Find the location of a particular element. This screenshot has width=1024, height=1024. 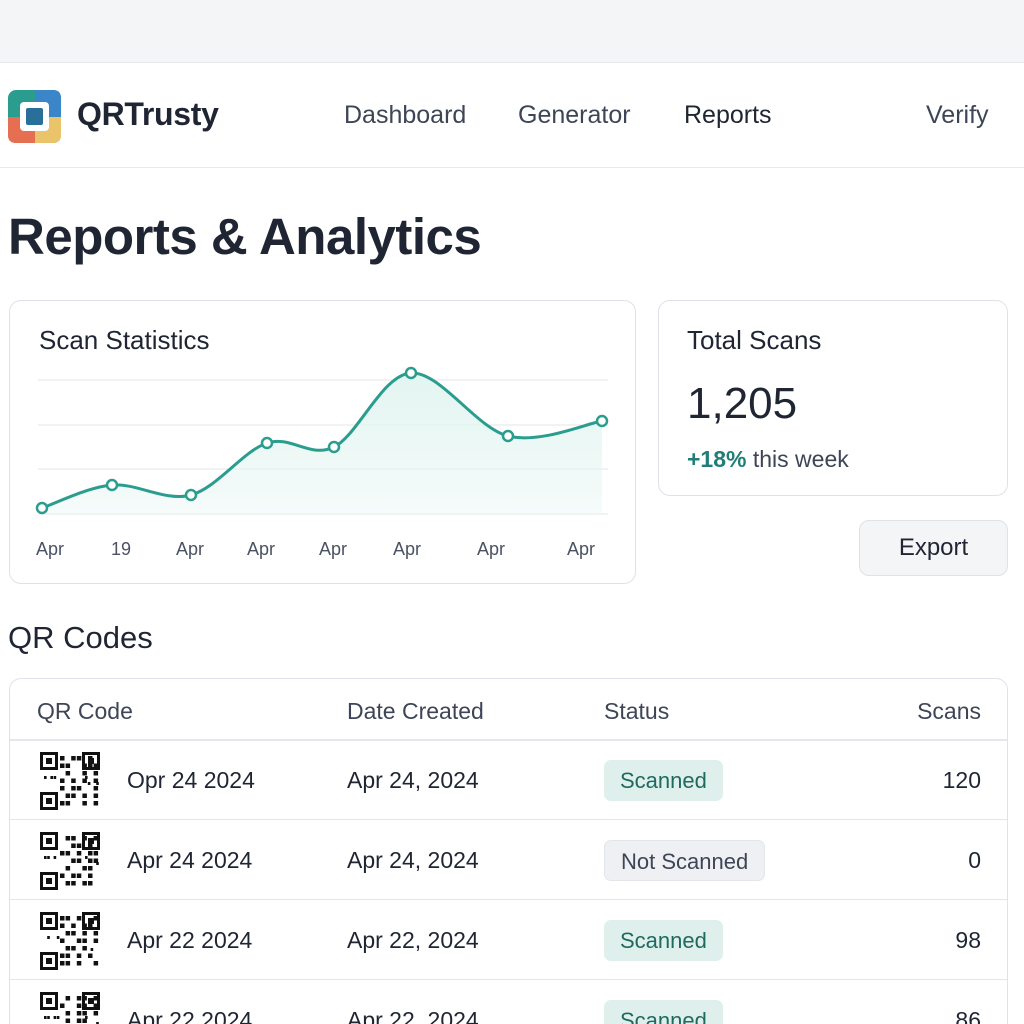

scan-count: 120 is located at coordinates (961, 780).